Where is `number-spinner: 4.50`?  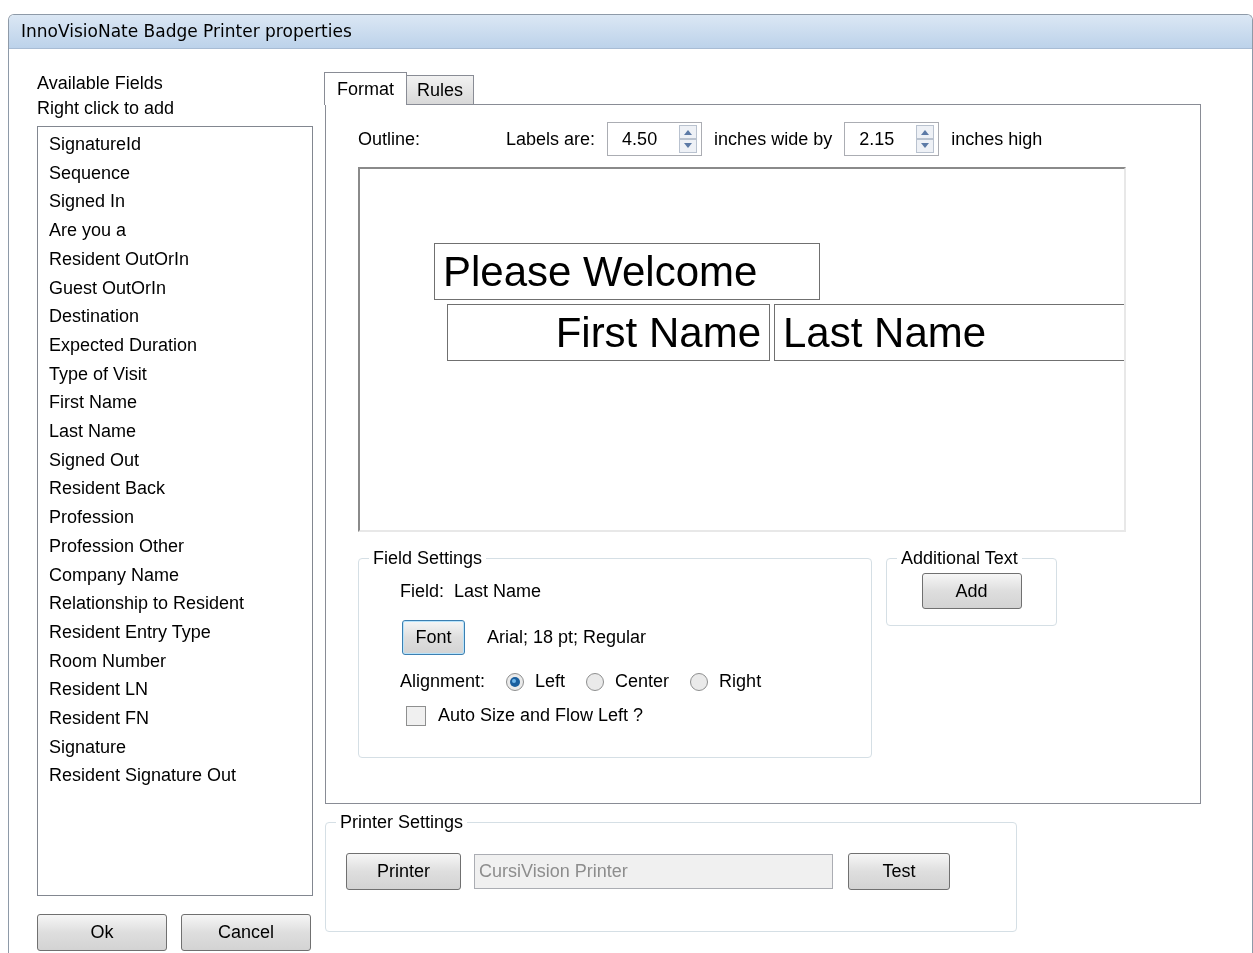
number-spinner: 4.50 is located at coordinates (655, 139).